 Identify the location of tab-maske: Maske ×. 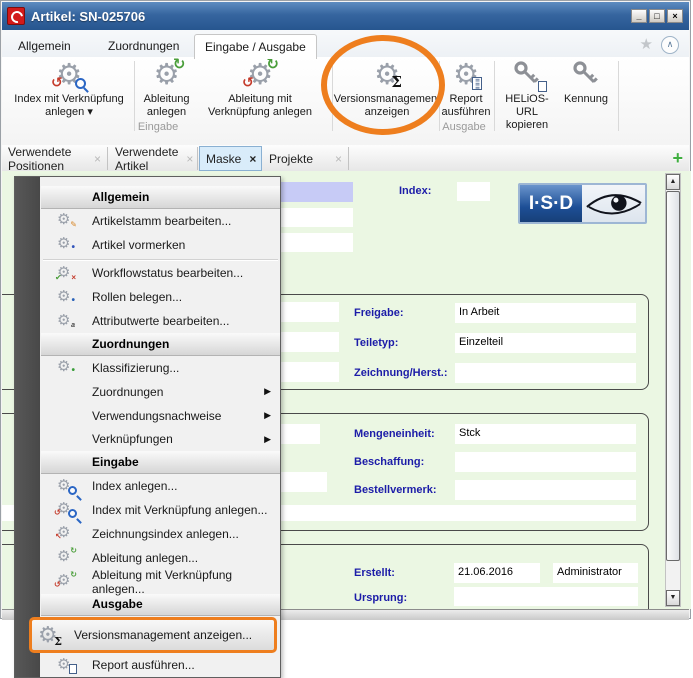
(230, 158).